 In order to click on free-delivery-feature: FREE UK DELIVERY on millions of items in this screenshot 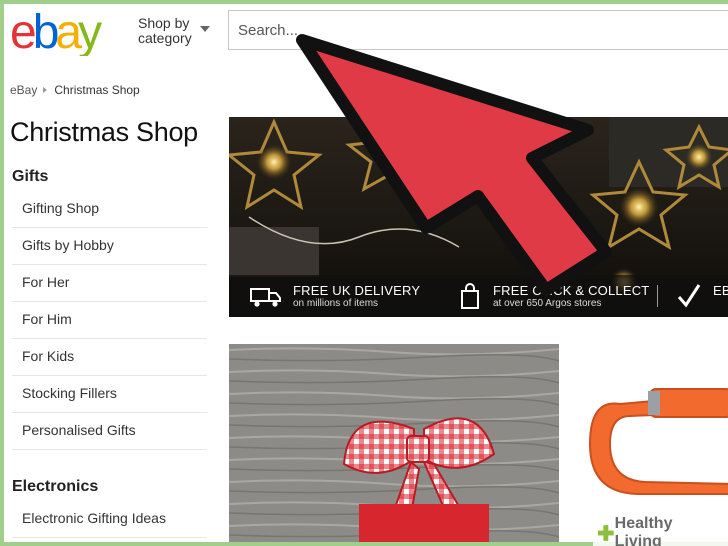, I will do `click(356, 296)`.